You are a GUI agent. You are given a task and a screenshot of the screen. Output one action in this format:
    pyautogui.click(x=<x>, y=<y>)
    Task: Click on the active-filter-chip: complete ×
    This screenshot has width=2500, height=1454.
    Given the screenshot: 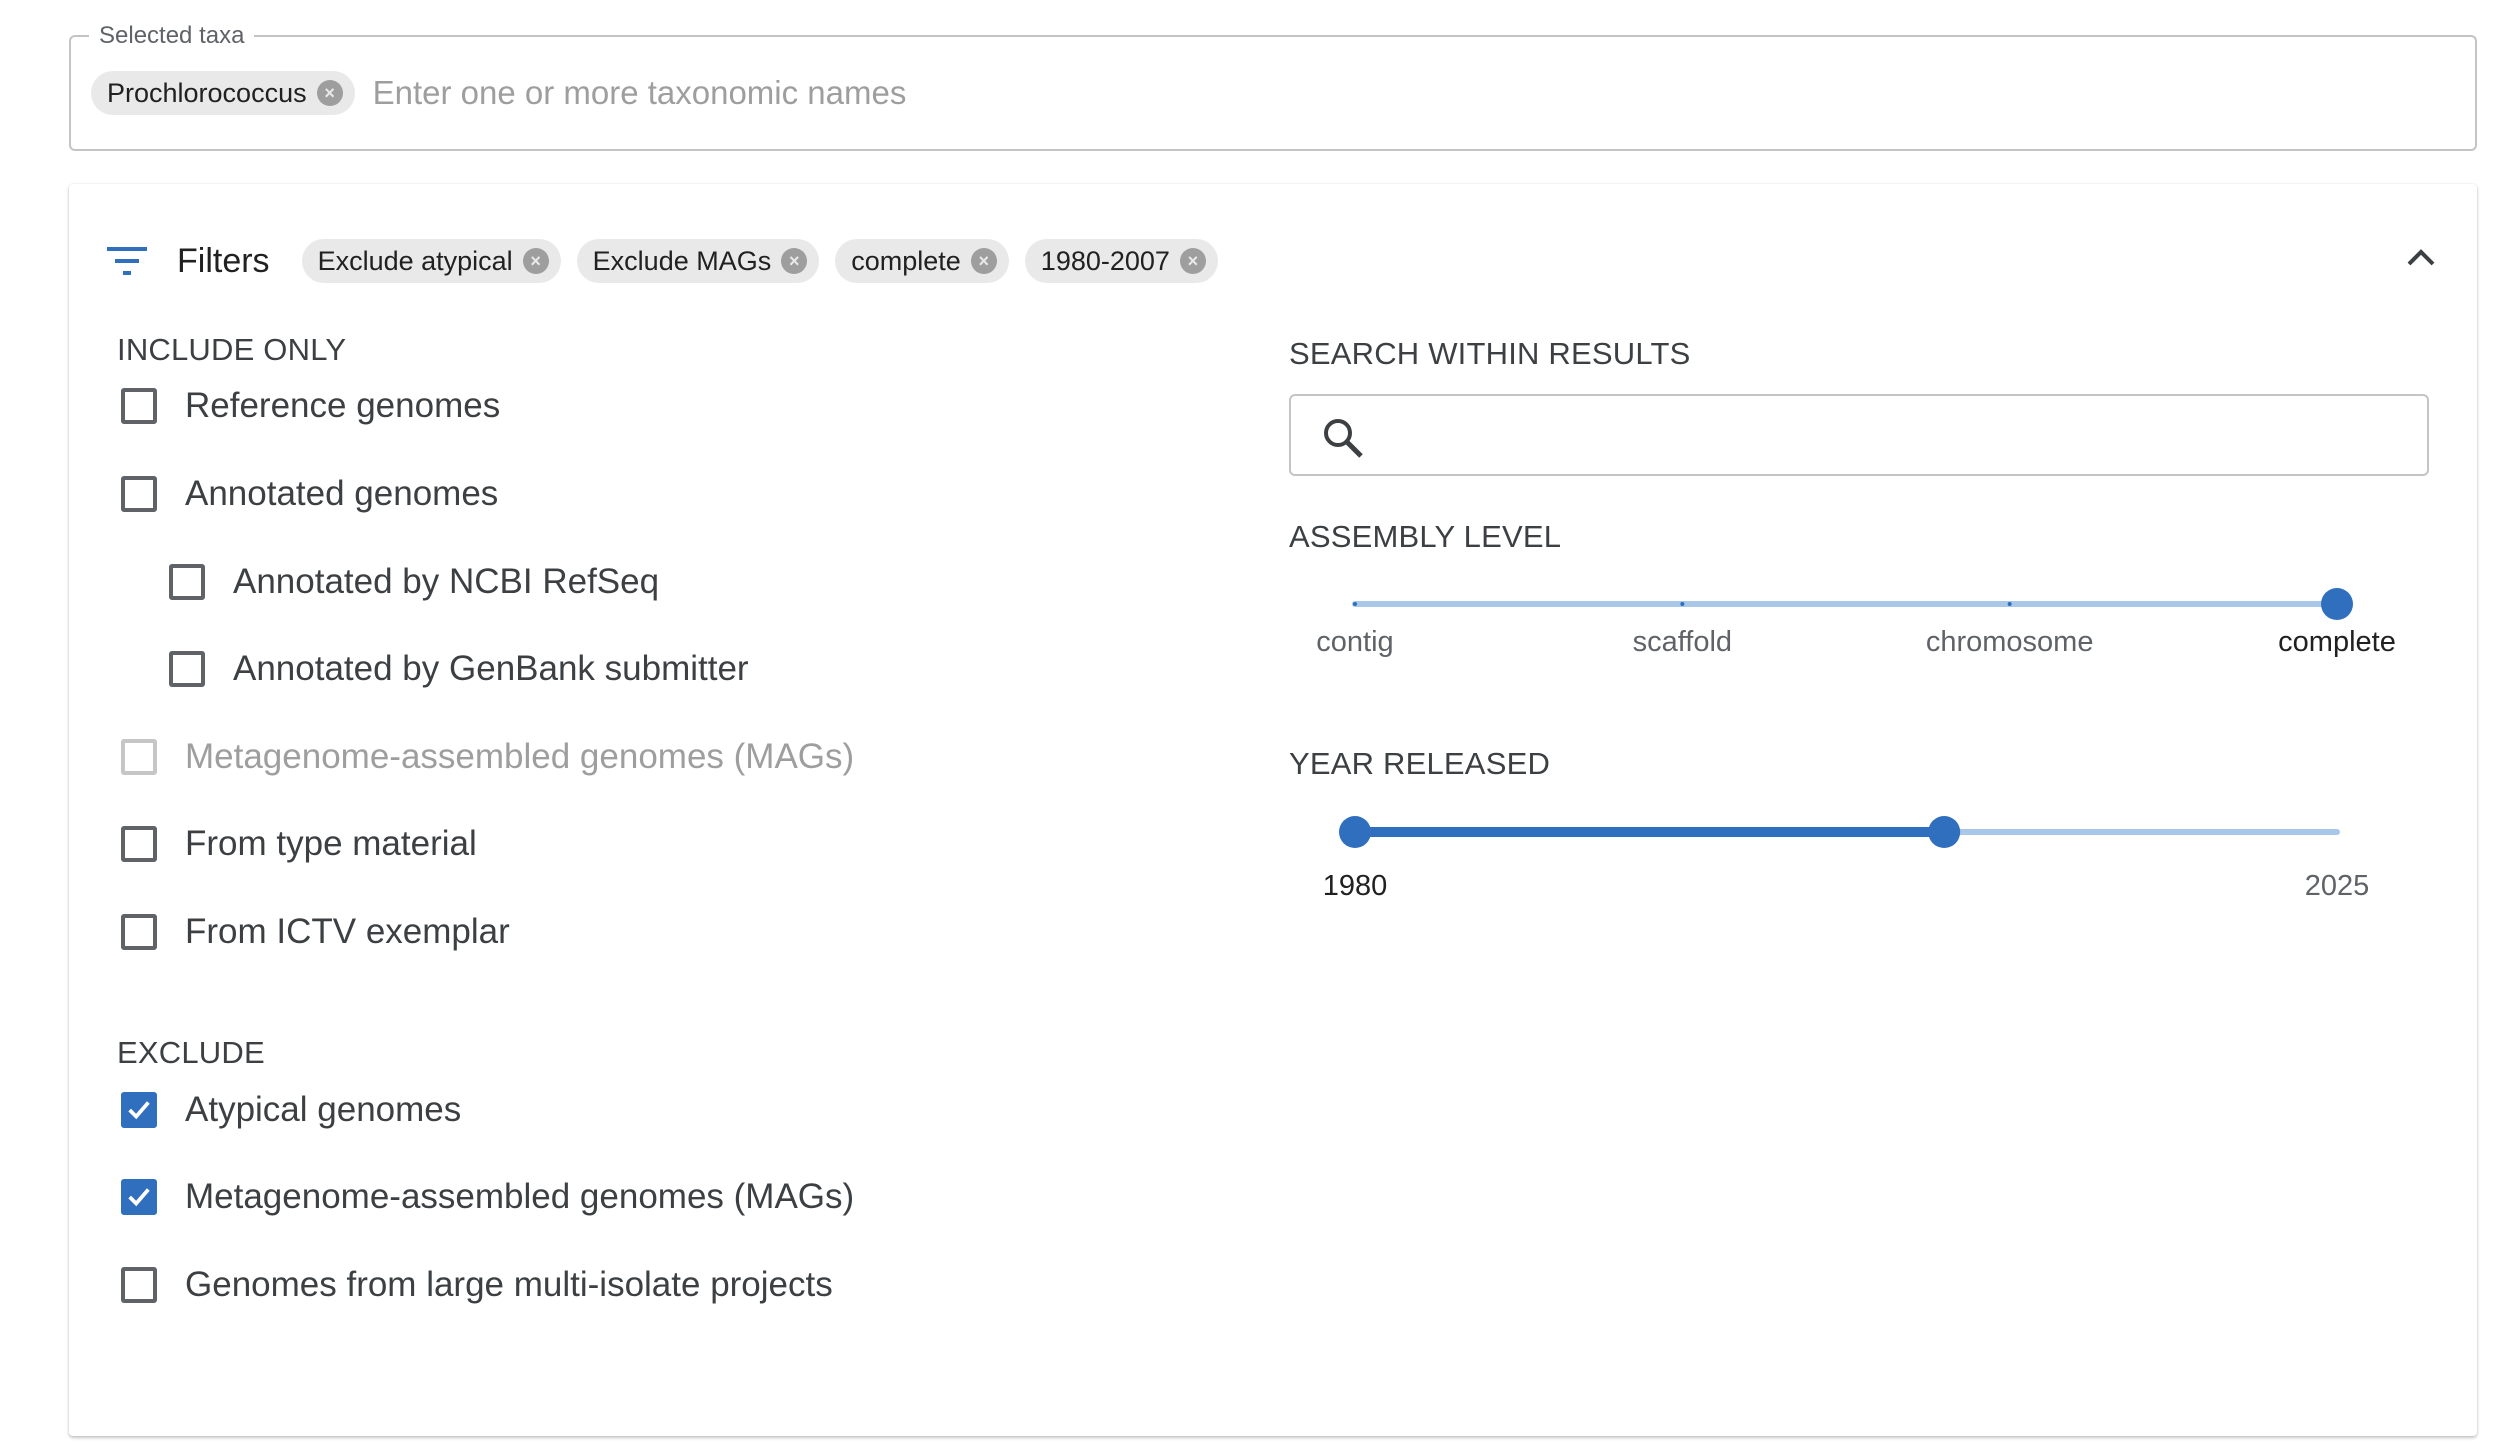 What is the action you would take?
    pyautogui.click(x=922, y=261)
    